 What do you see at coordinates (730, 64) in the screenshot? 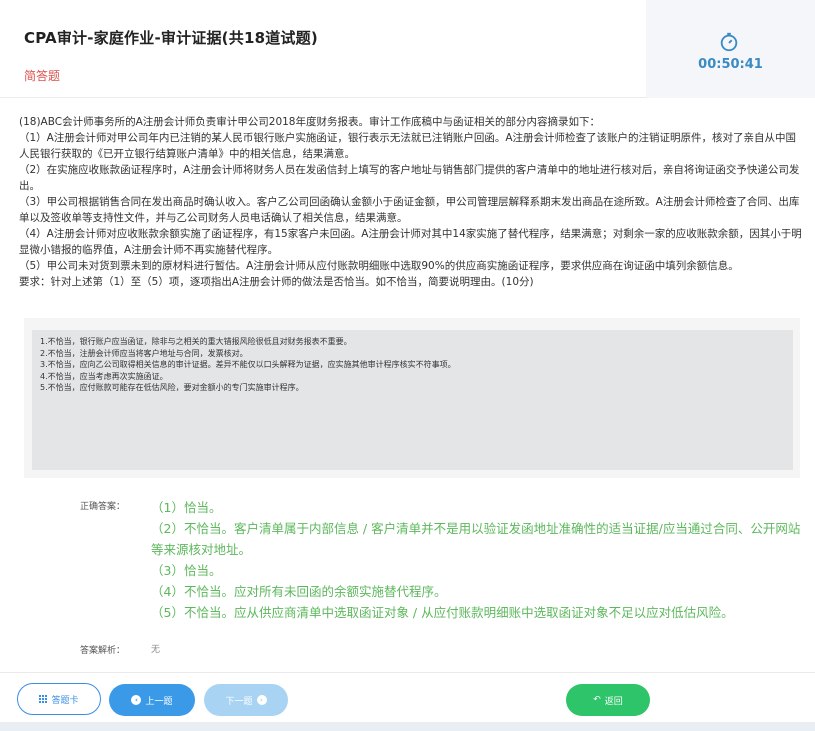
I see `timer-value: 00:50:41` at bounding box center [730, 64].